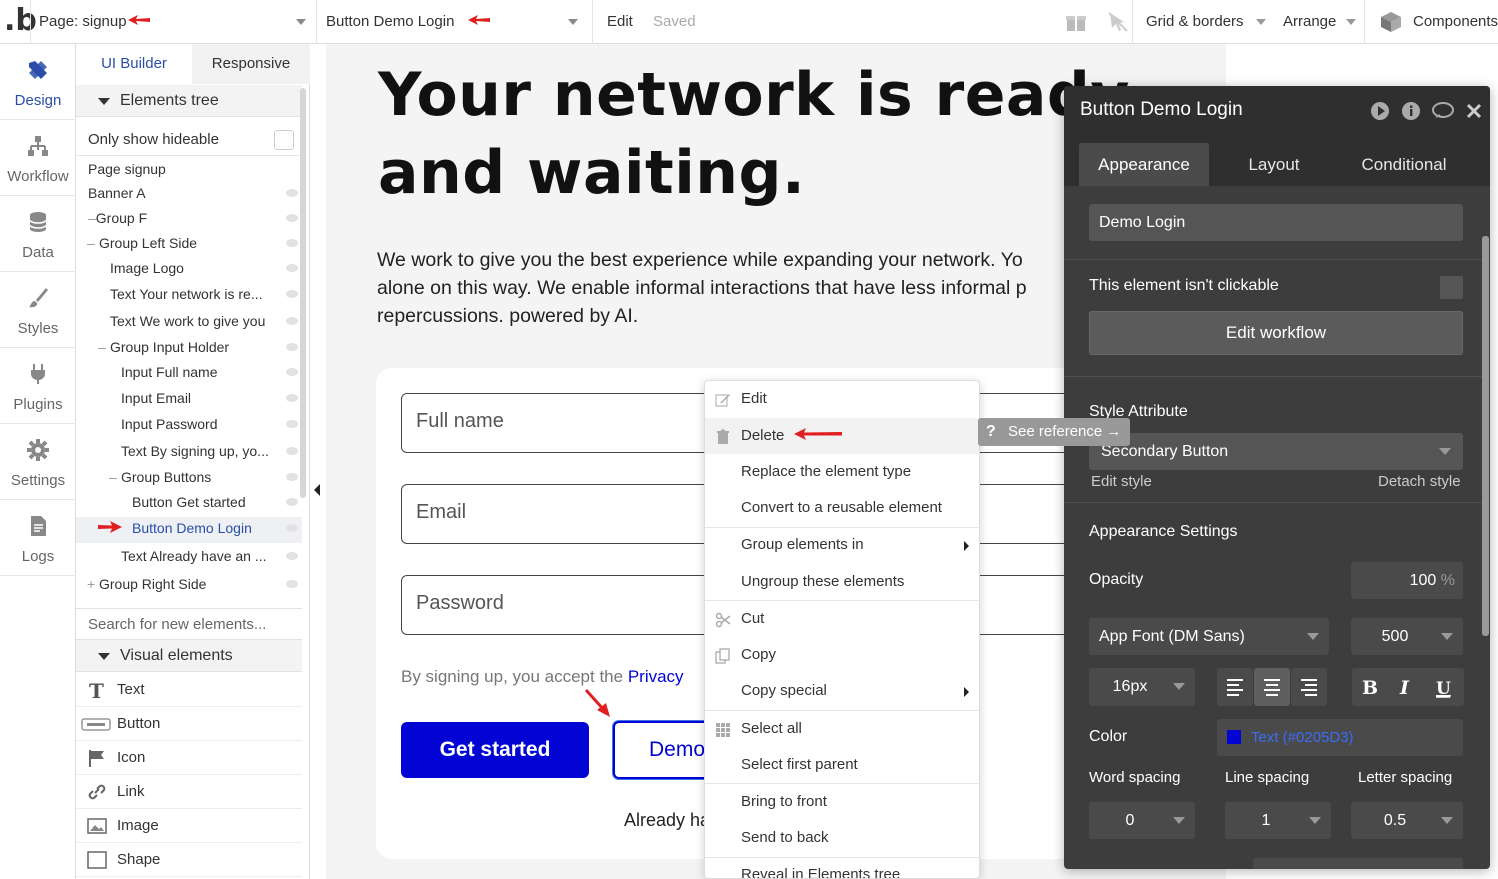 This screenshot has height=879, width=1498. I want to click on visual-element-button: Button, so click(189, 724).